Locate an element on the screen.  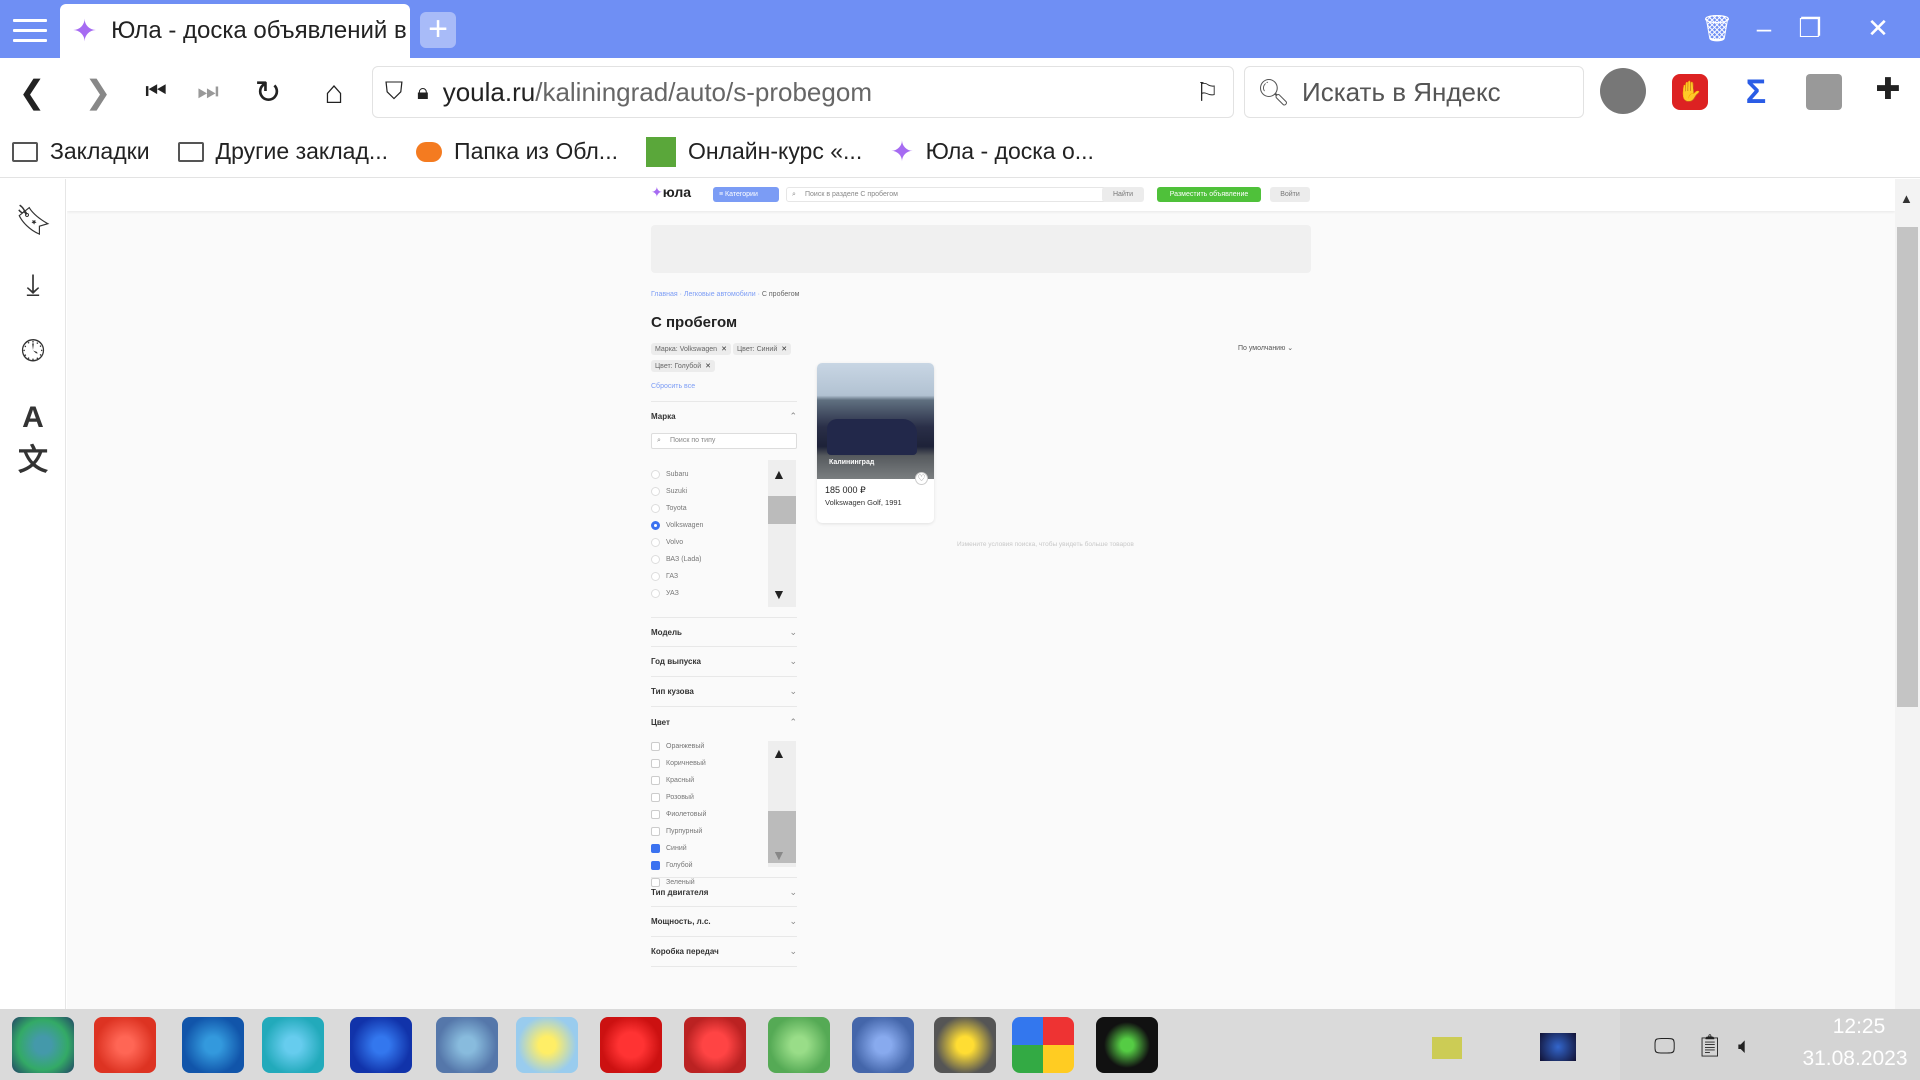
bookmark-icon: 🔖︎ is located at coordinates (34, 221).